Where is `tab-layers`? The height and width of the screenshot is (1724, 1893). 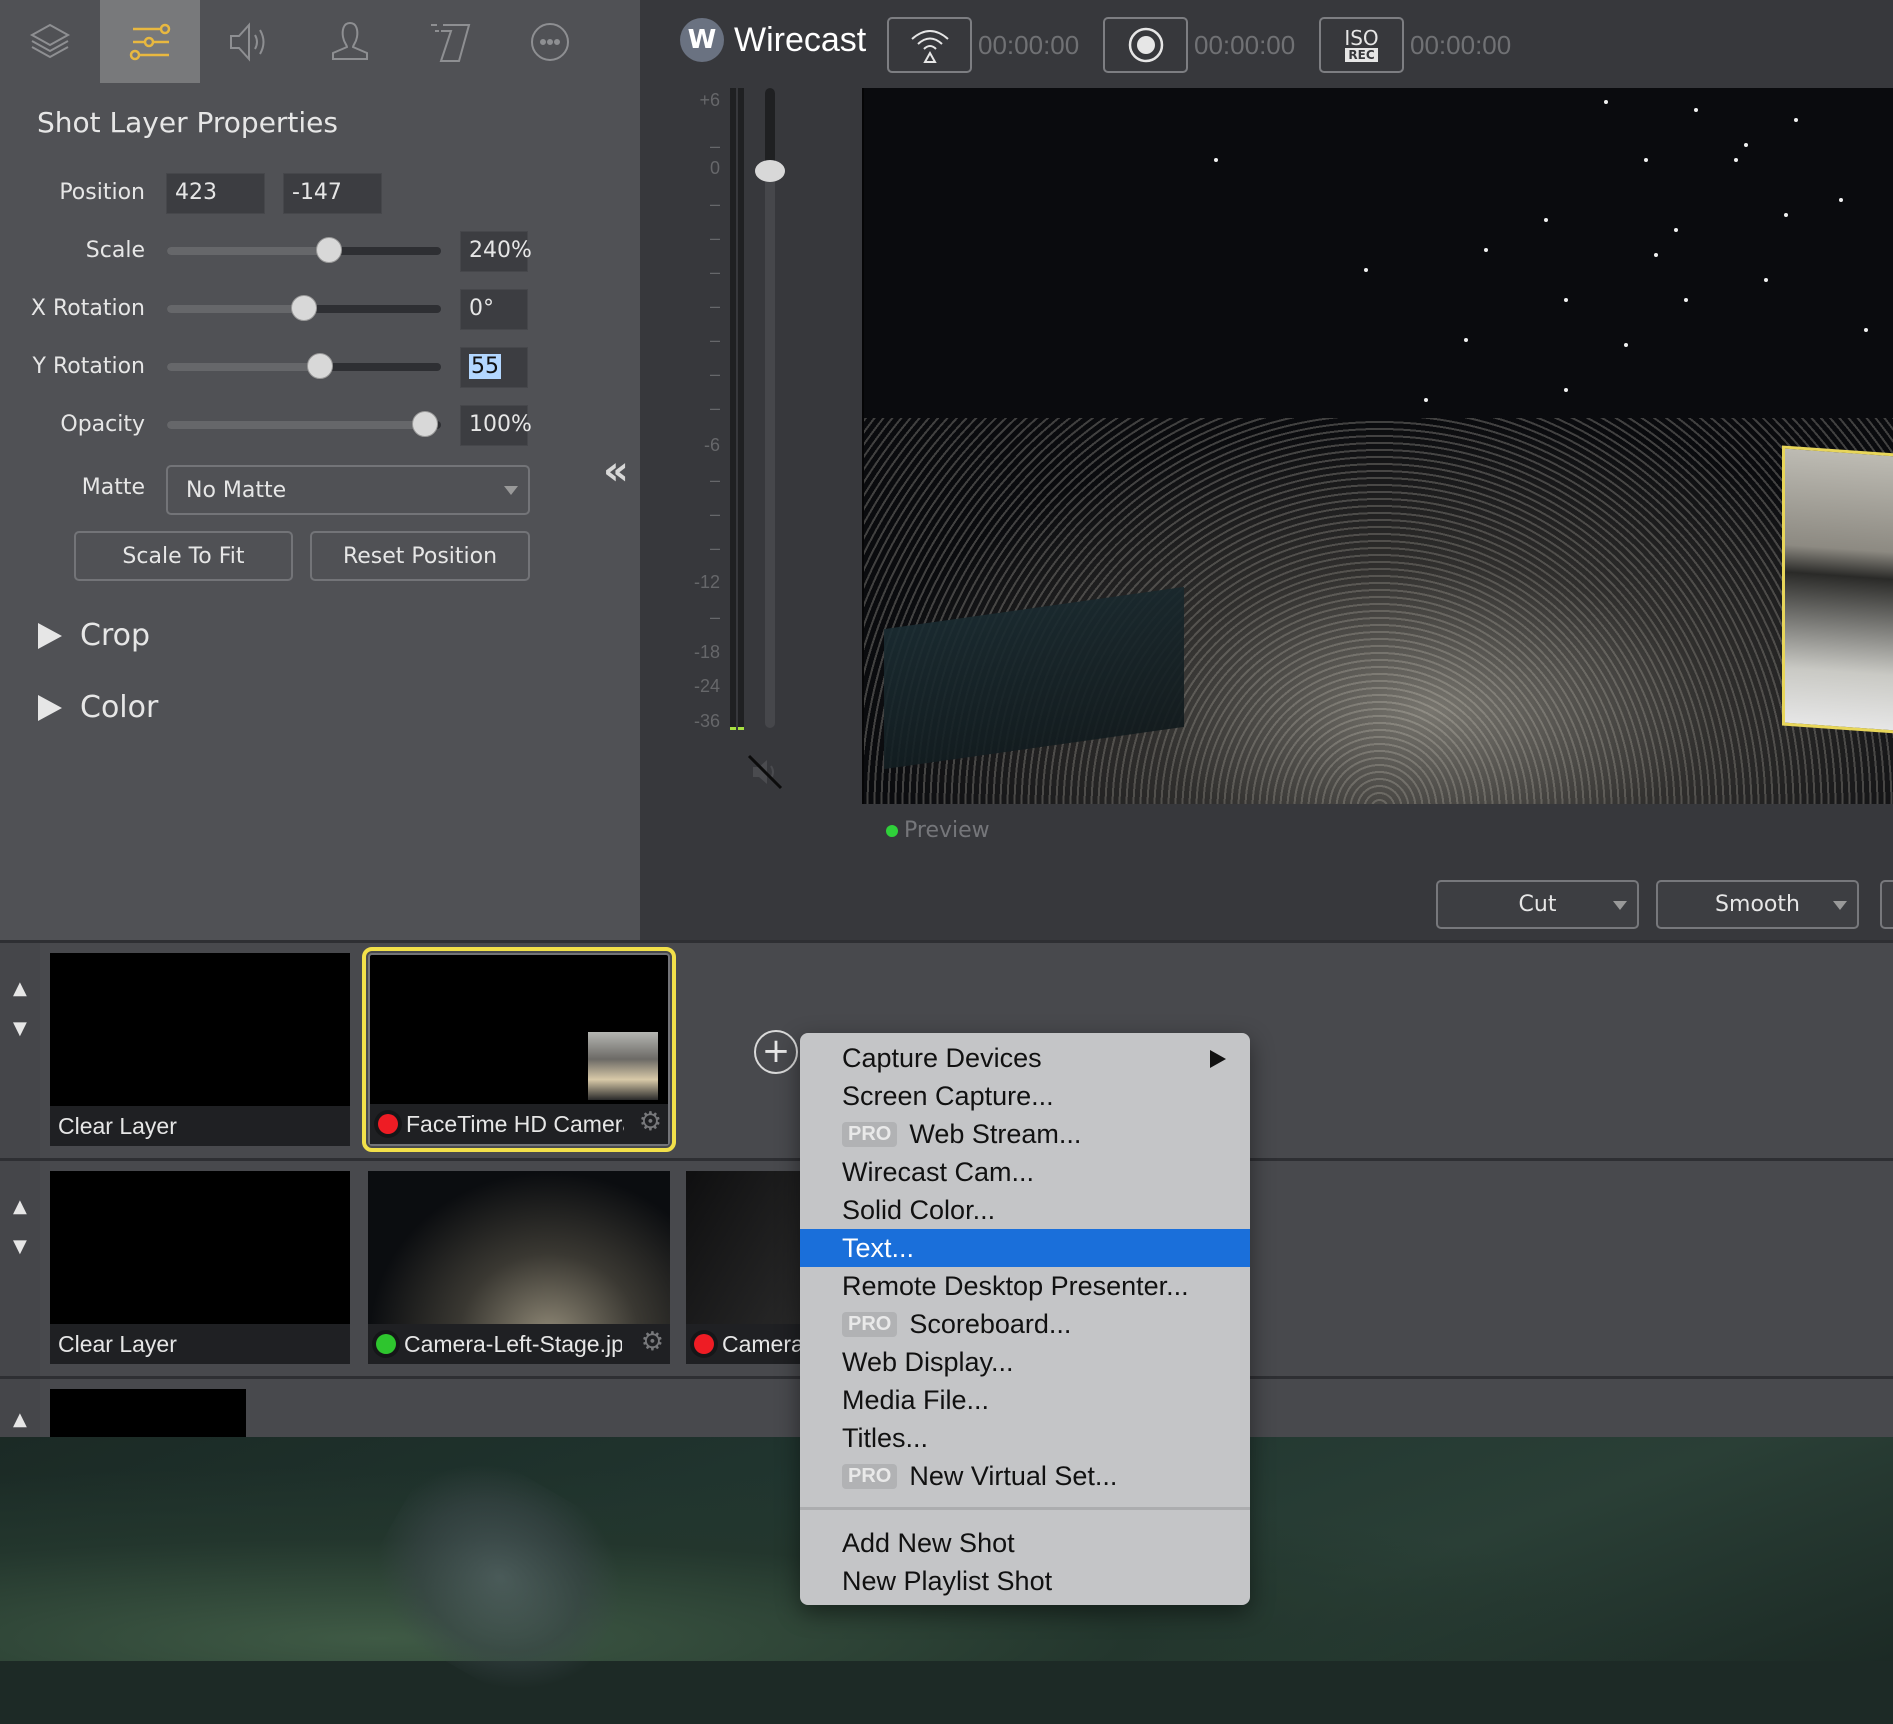 tab-layers is located at coordinates (50, 41).